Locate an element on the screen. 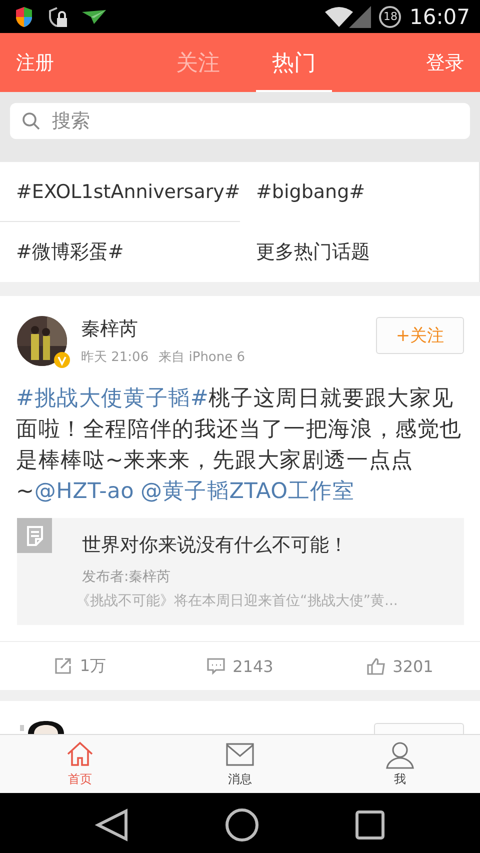  repost-button: 1万 is located at coordinates (80, 666).